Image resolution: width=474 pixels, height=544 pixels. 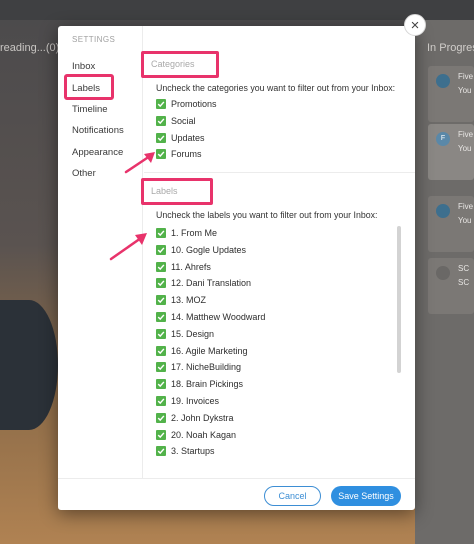 I want to click on background-card-line1: SC, so click(x=464, y=268).